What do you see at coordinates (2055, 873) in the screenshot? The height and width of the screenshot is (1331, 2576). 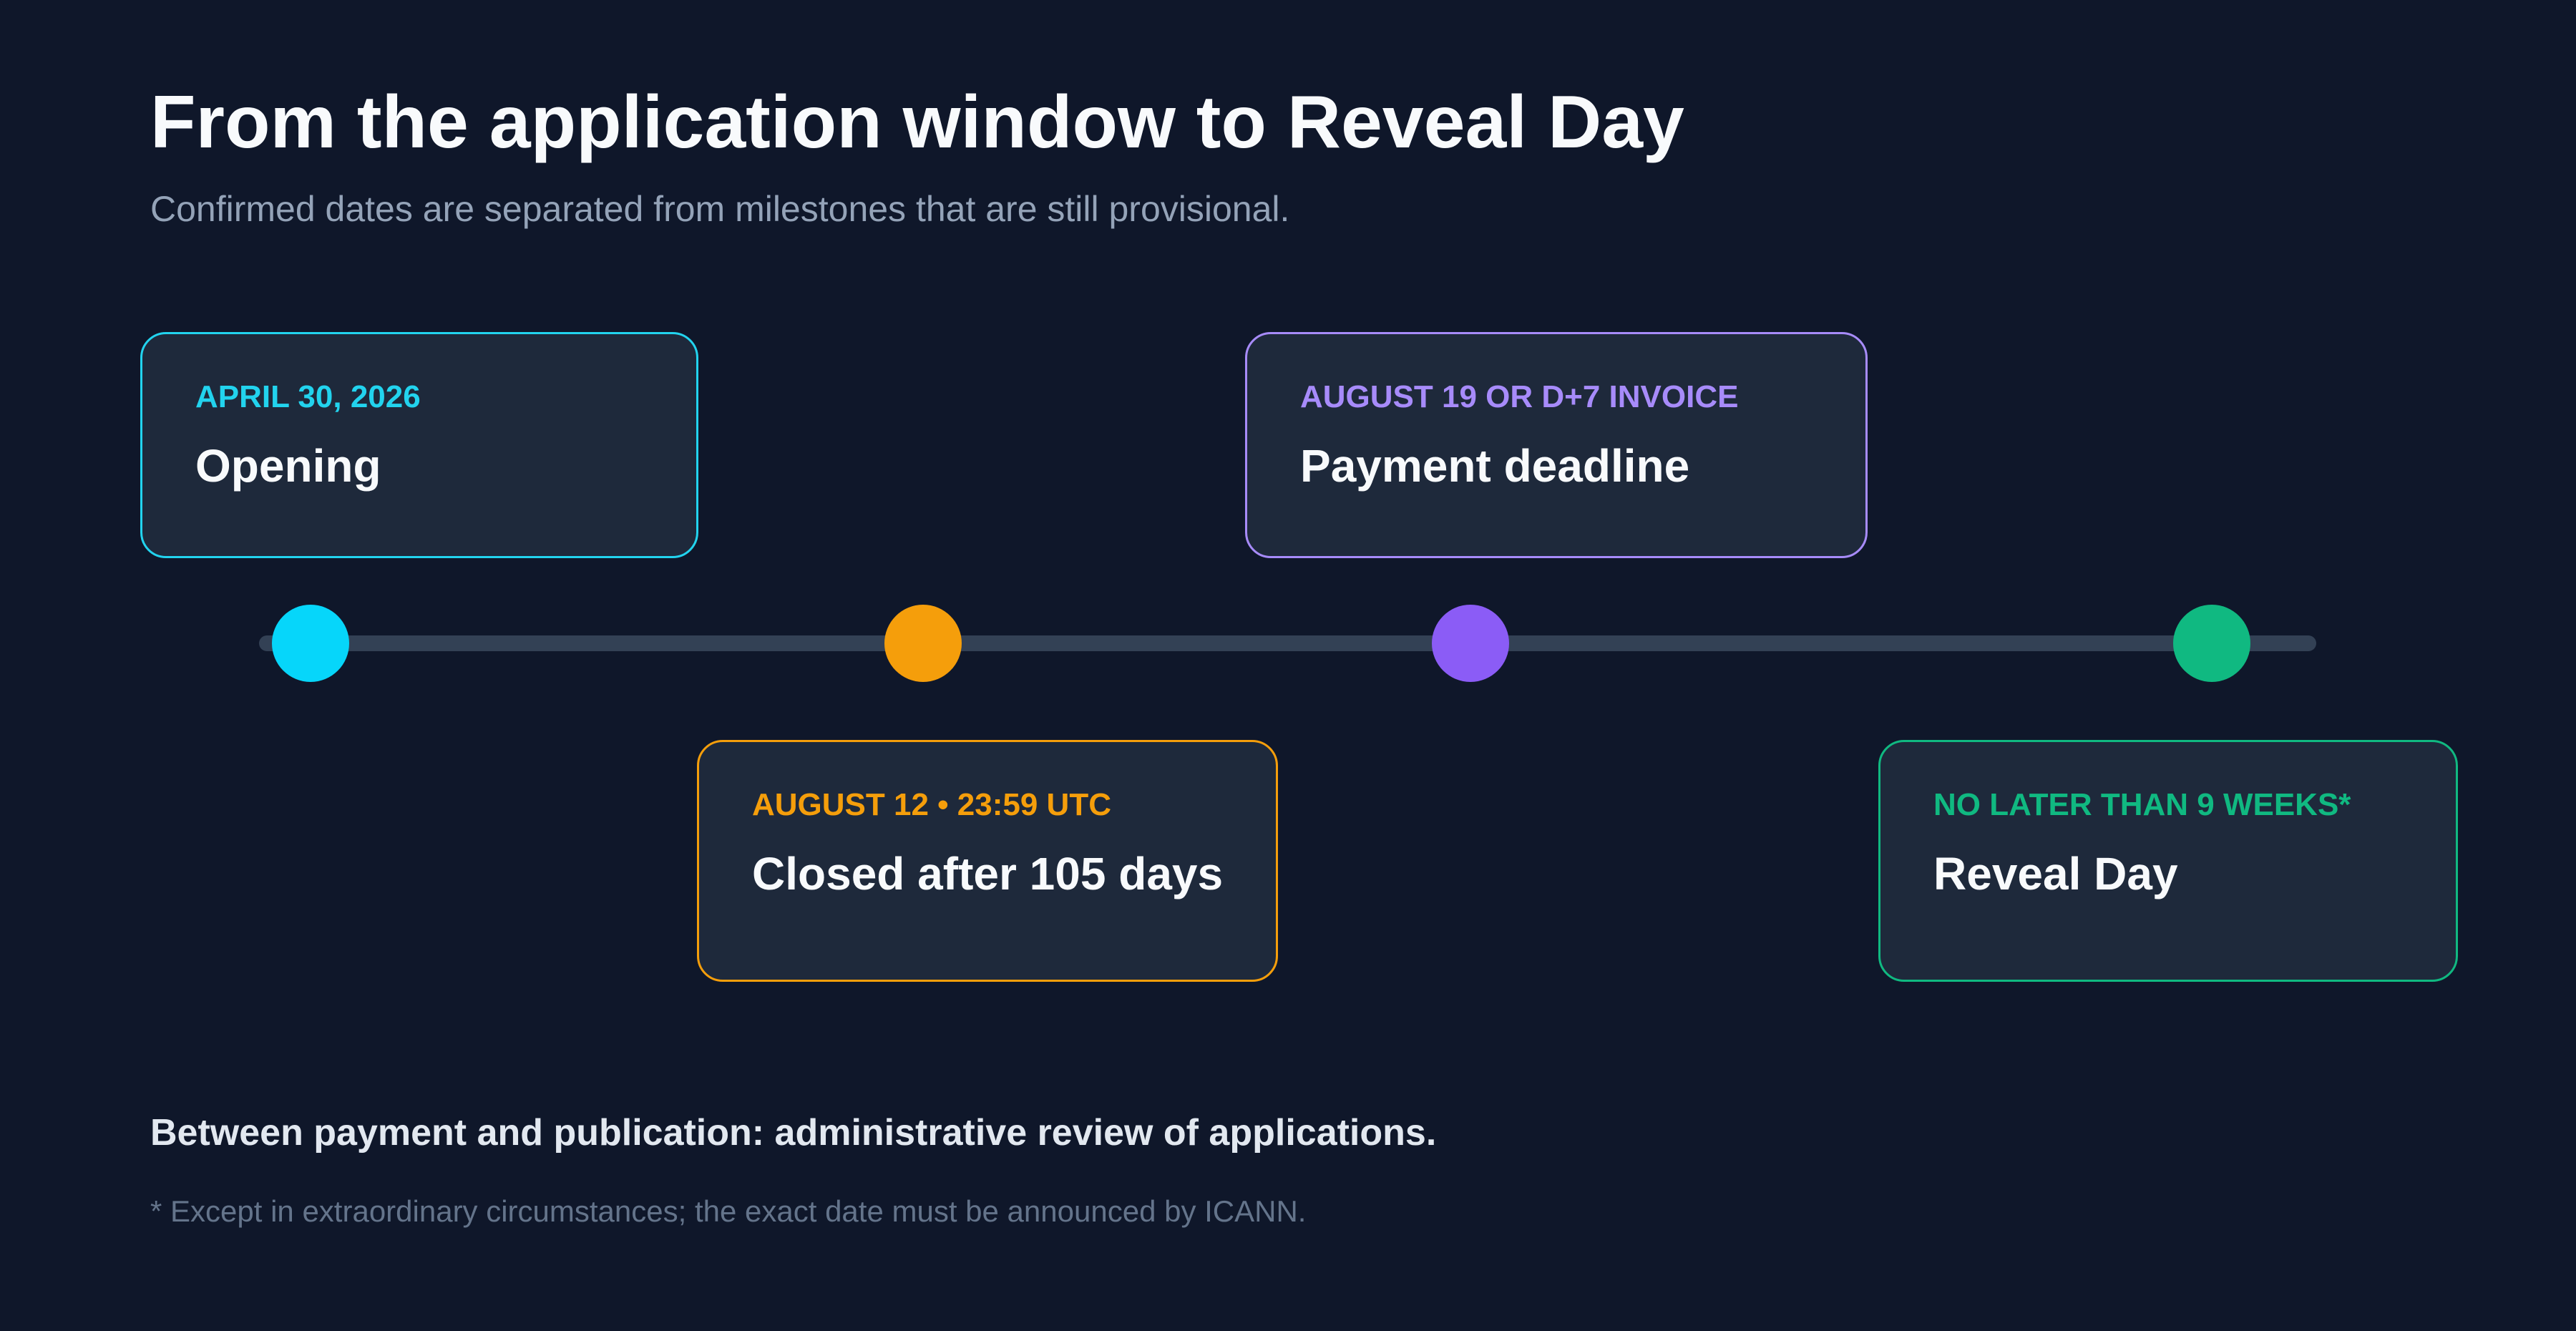 I see `milestone-label: Reveal Day` at bounding box center [2055, 873].